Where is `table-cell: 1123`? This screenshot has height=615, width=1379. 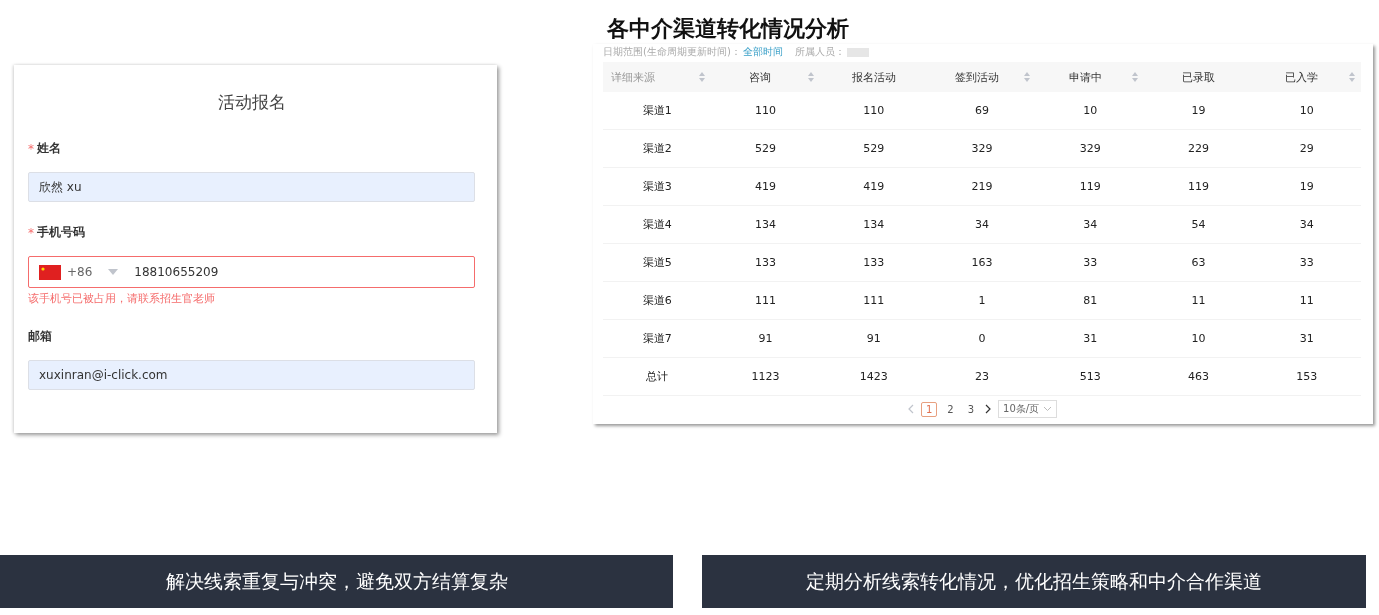
table-cell: 1123 is located at coordinates (765, 376).